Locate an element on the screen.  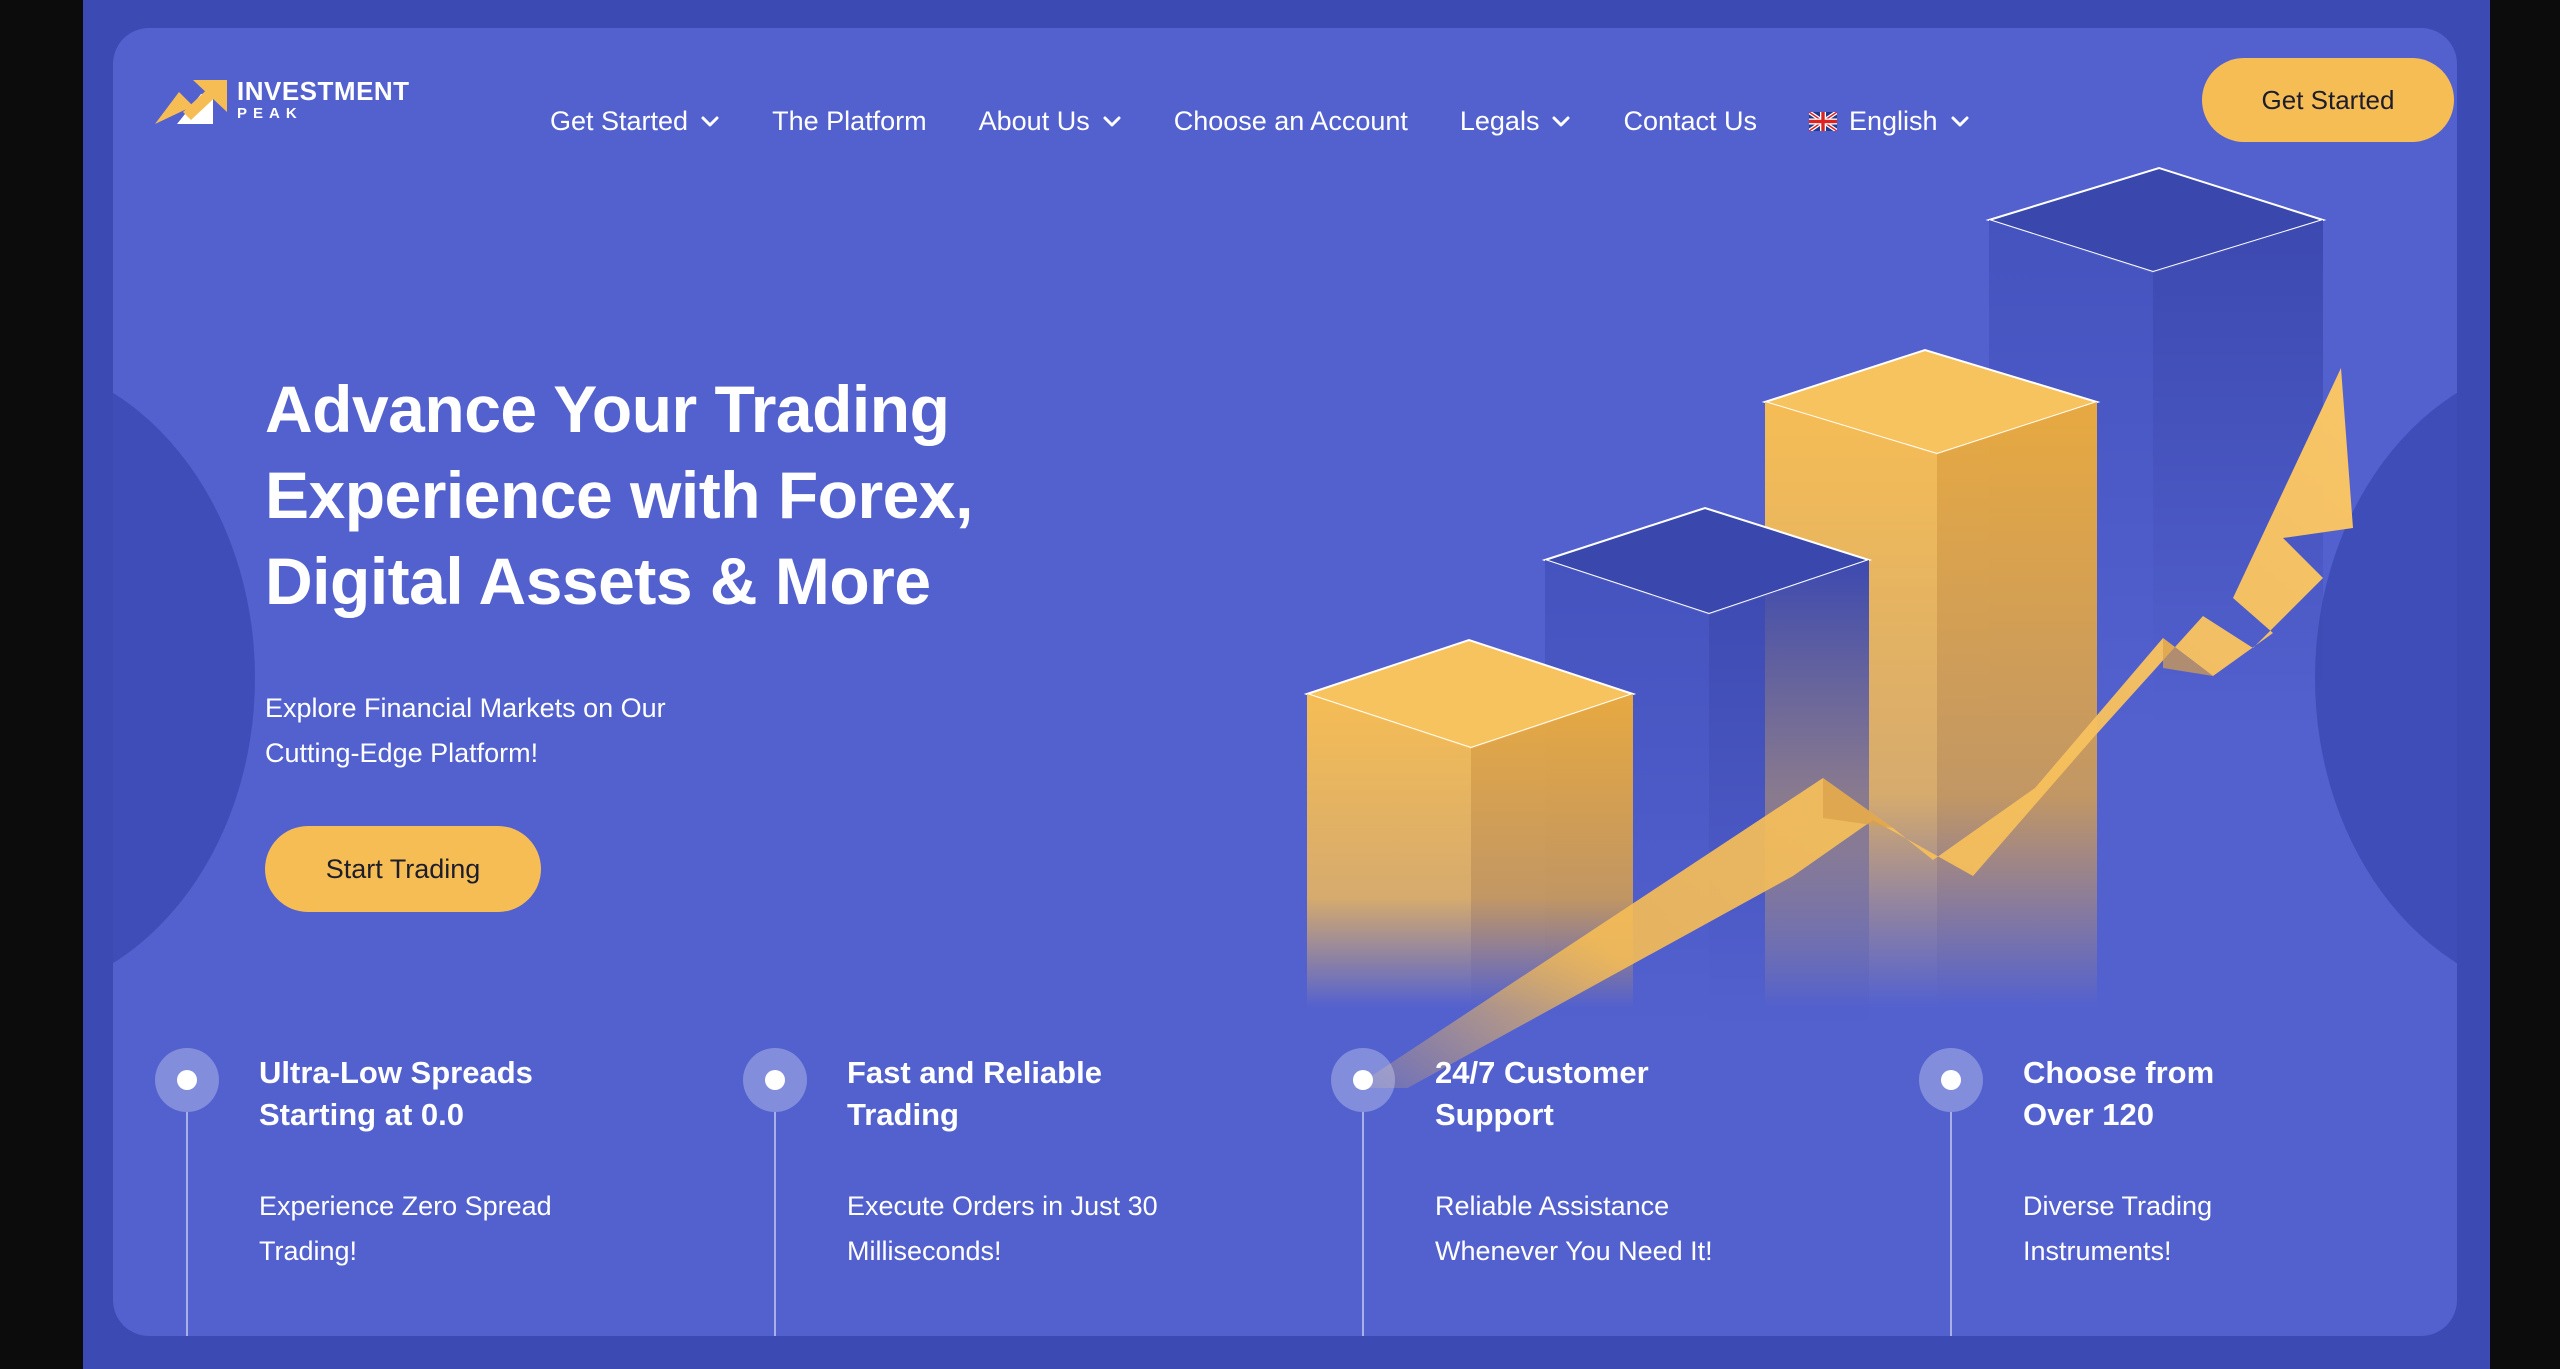
feature-desc-line: Execute Orders in Just 30 is located at coordinates (1002, 1206).